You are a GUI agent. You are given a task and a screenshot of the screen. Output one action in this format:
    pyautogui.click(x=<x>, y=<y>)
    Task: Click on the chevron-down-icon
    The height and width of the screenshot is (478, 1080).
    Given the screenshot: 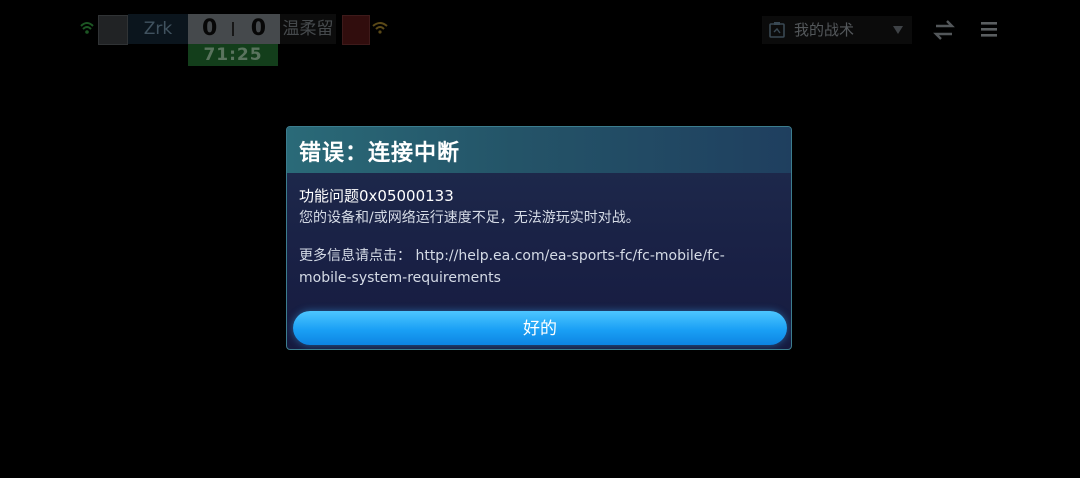 What is the action you would take?
    pyautogui.click(x=898, y=30)
    